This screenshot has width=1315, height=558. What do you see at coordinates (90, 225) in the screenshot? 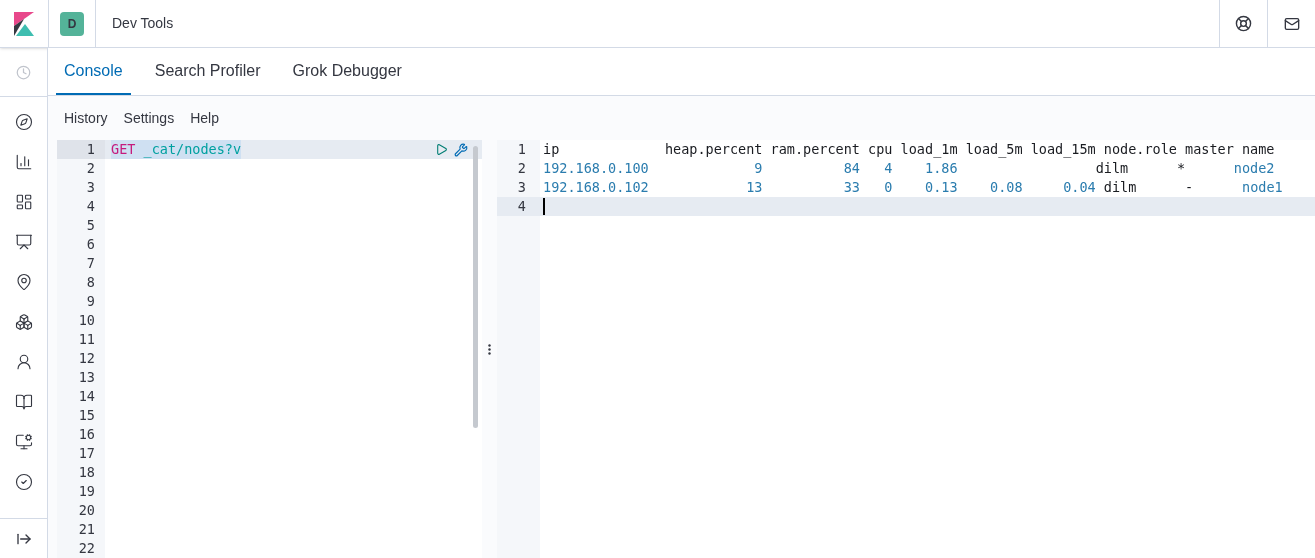
I see `line-number: 5` at bounding box center [90, 225].